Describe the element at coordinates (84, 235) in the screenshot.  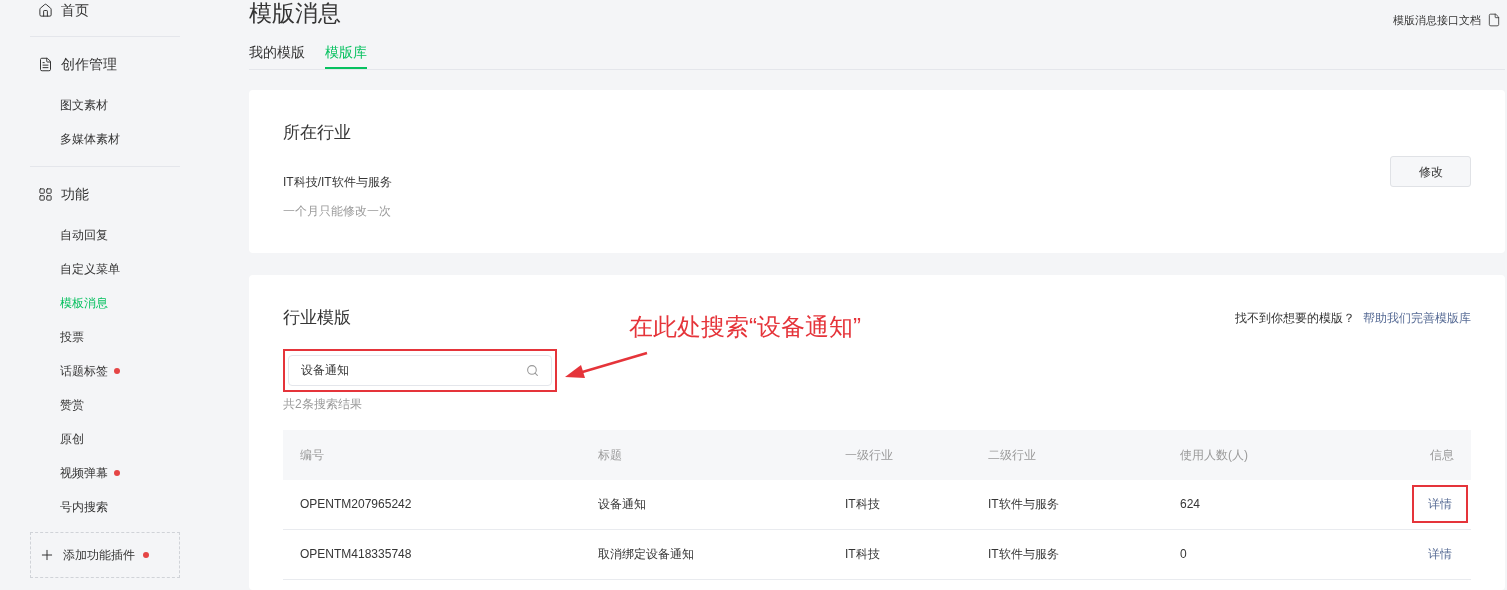
I see `sidebar-item: 自动回复` at that location.